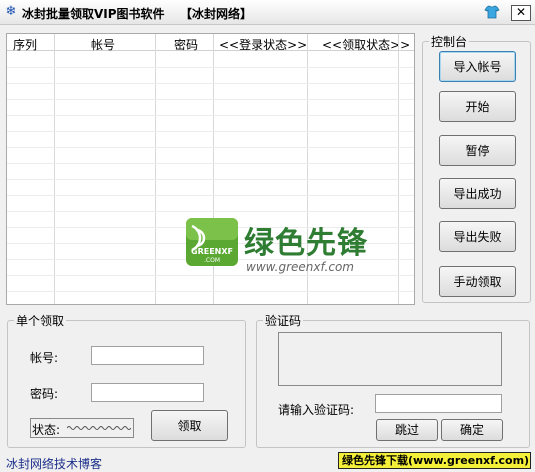  Describe the element at coordinates (103, 44) in the screenshot. I see `column-header-account: 帐号` at that location.